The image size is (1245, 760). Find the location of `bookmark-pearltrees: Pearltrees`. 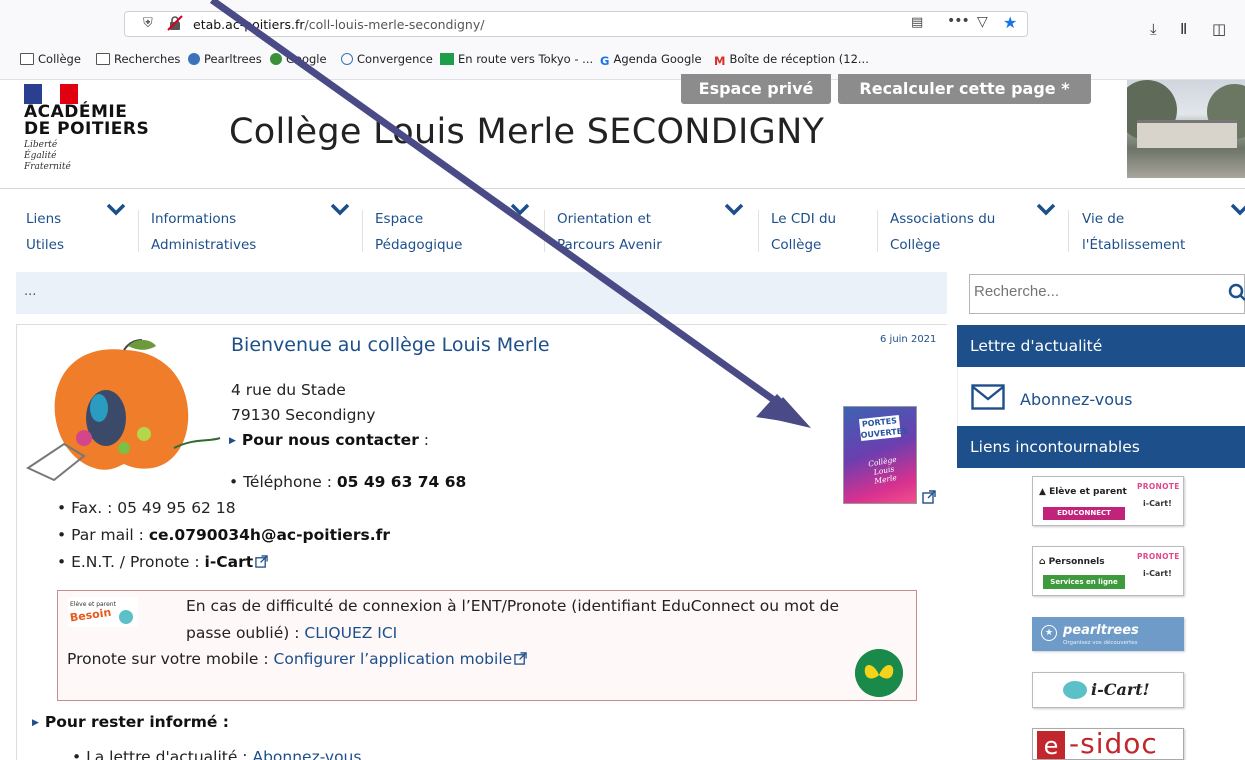

bookmark-pearltrees: Pearltrees is located at coordinates (225, 59).